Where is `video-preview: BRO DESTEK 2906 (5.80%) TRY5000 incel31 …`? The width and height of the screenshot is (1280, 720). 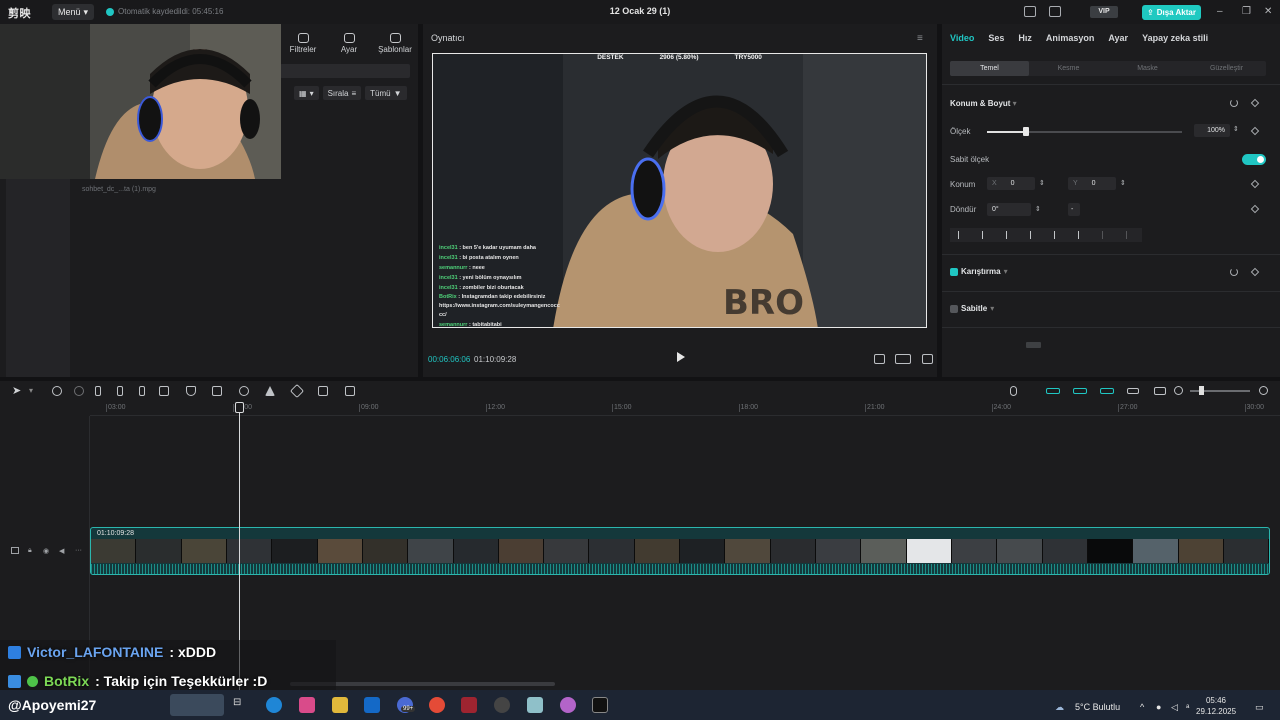 video-preview: BRO DESTEK 2906 (5.80%) TRY5000 incel31 … is located at coordinates (679, 190).